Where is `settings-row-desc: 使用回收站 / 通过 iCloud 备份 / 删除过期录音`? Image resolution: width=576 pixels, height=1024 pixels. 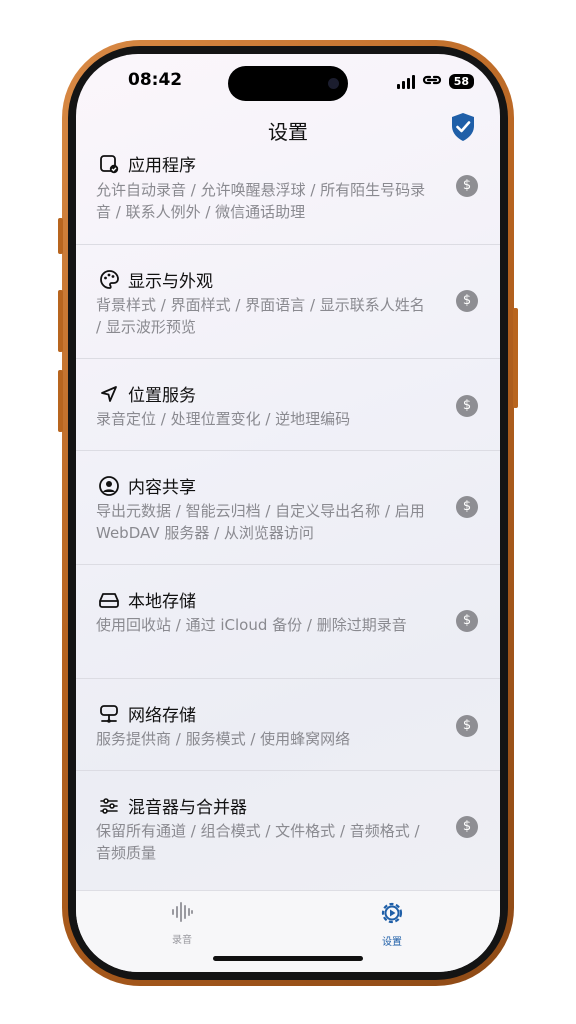 settings-row-desc: 使用回收站 / 通过 iCloud 备份 / 删除过期录音 is located at coordinates (251, 625).